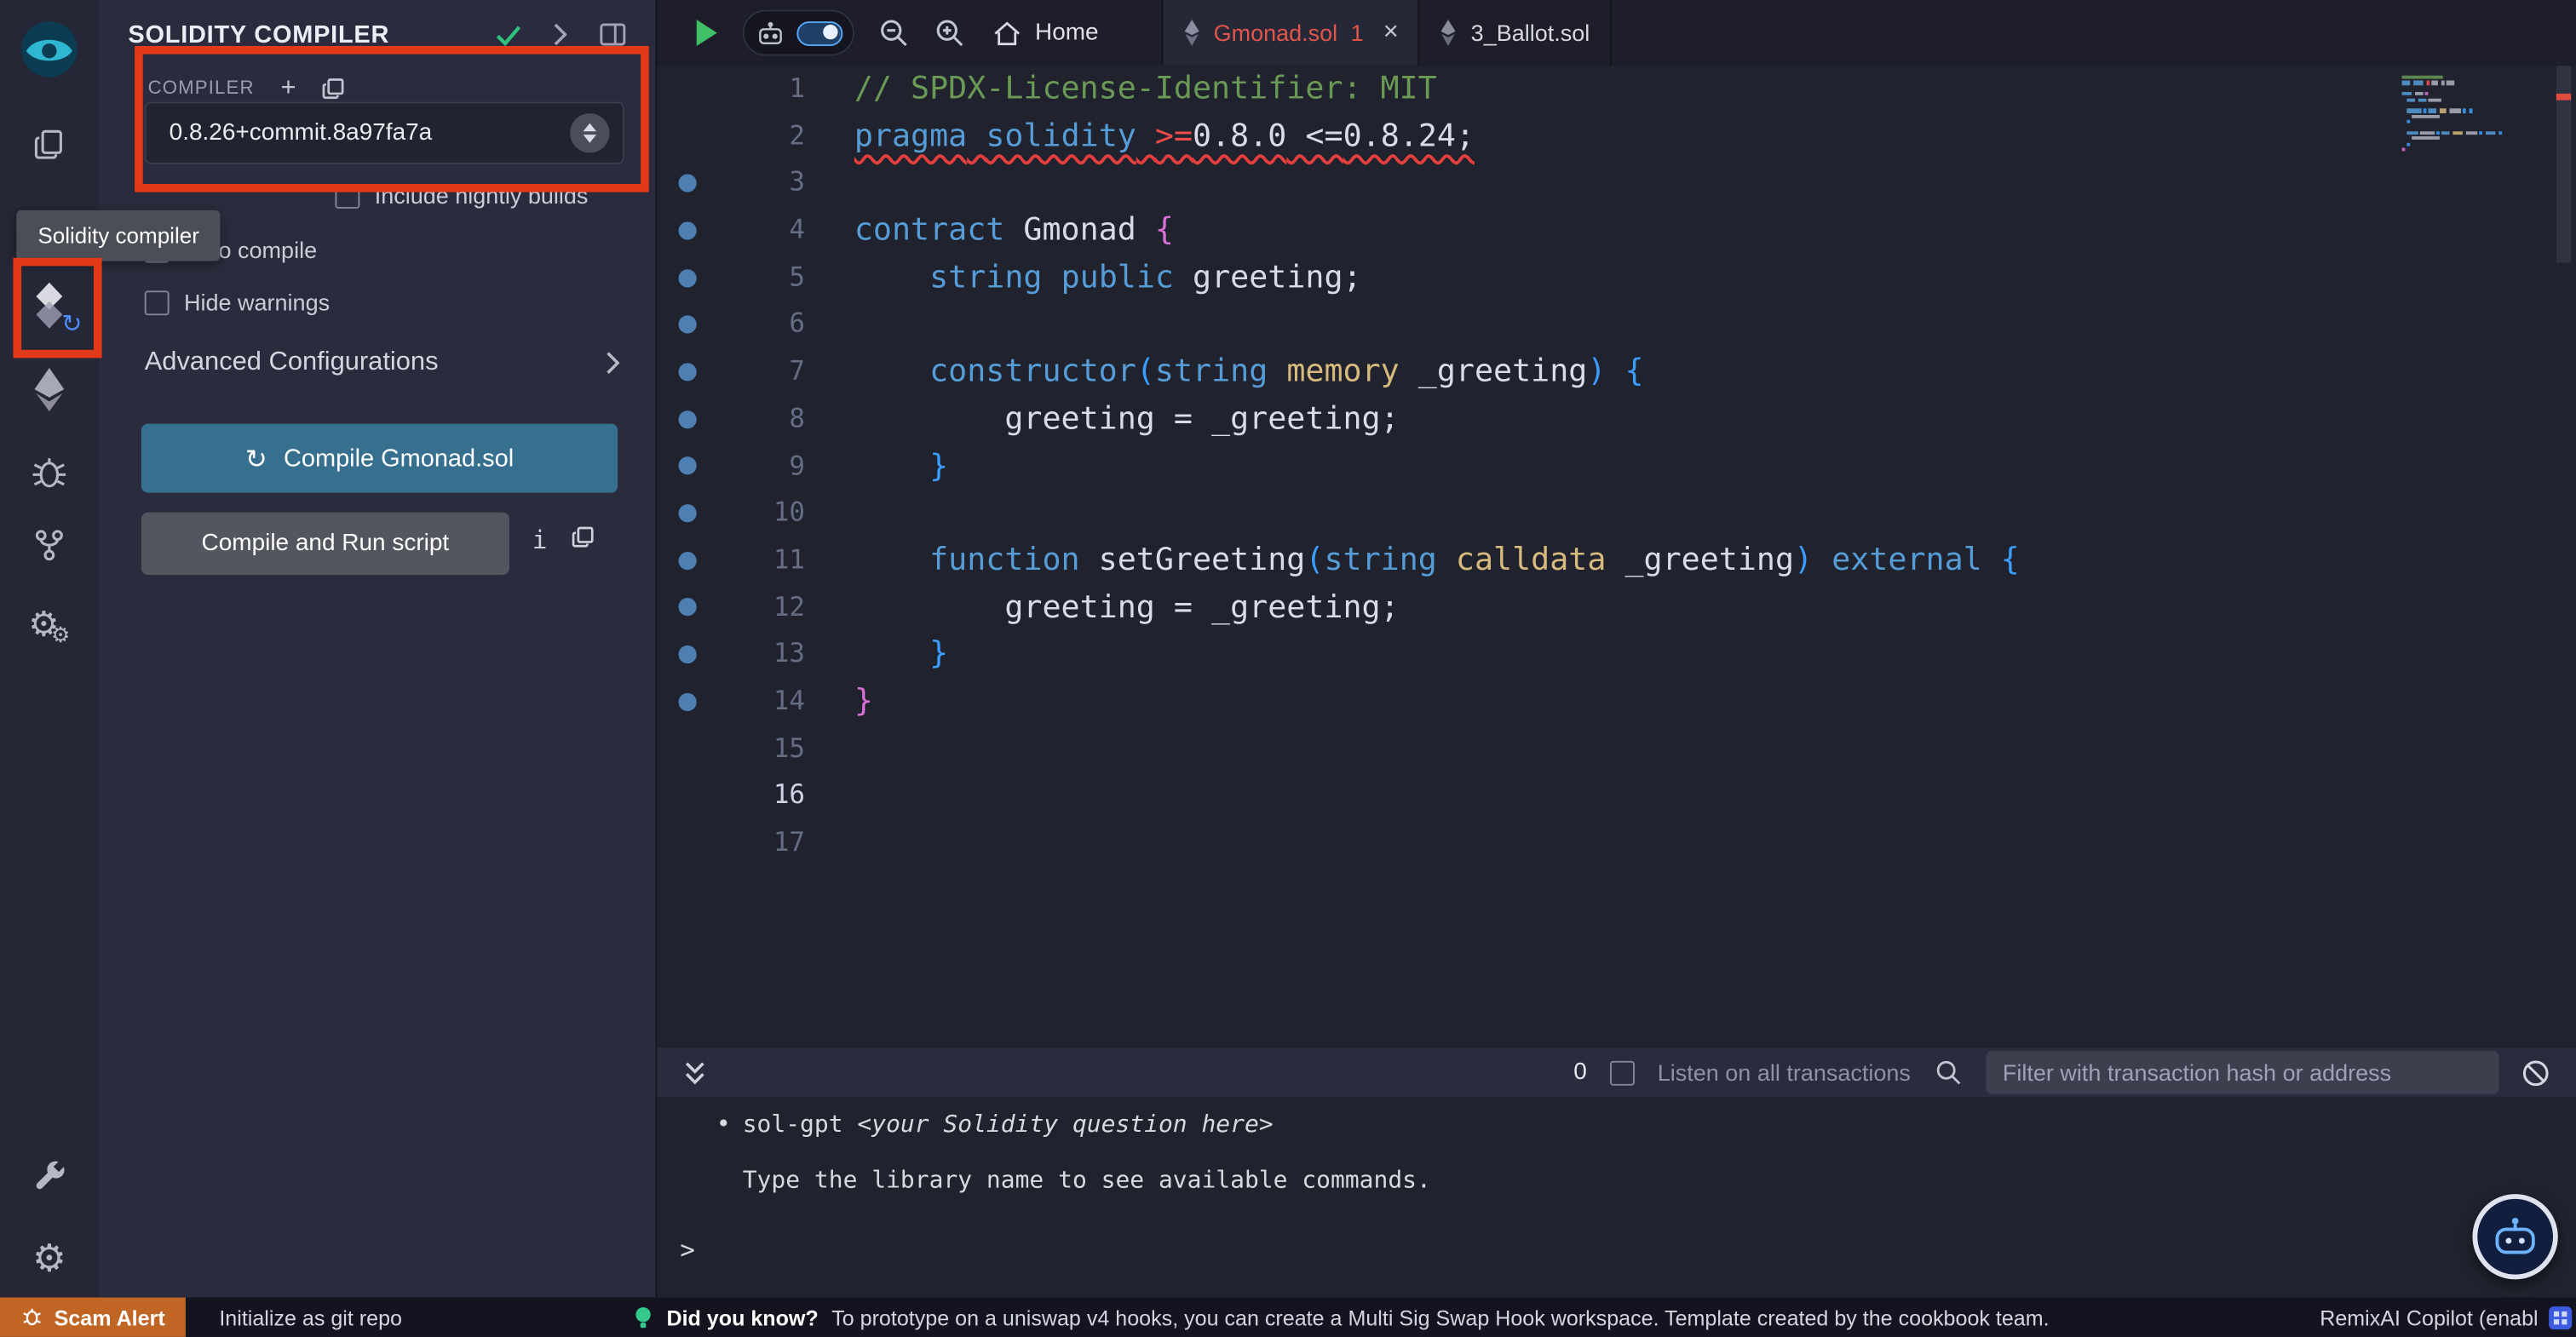 Image resolution: width=2576 pixels, height=1337 pixels. I want to click on home-tab: Home, so click(1045, 33).